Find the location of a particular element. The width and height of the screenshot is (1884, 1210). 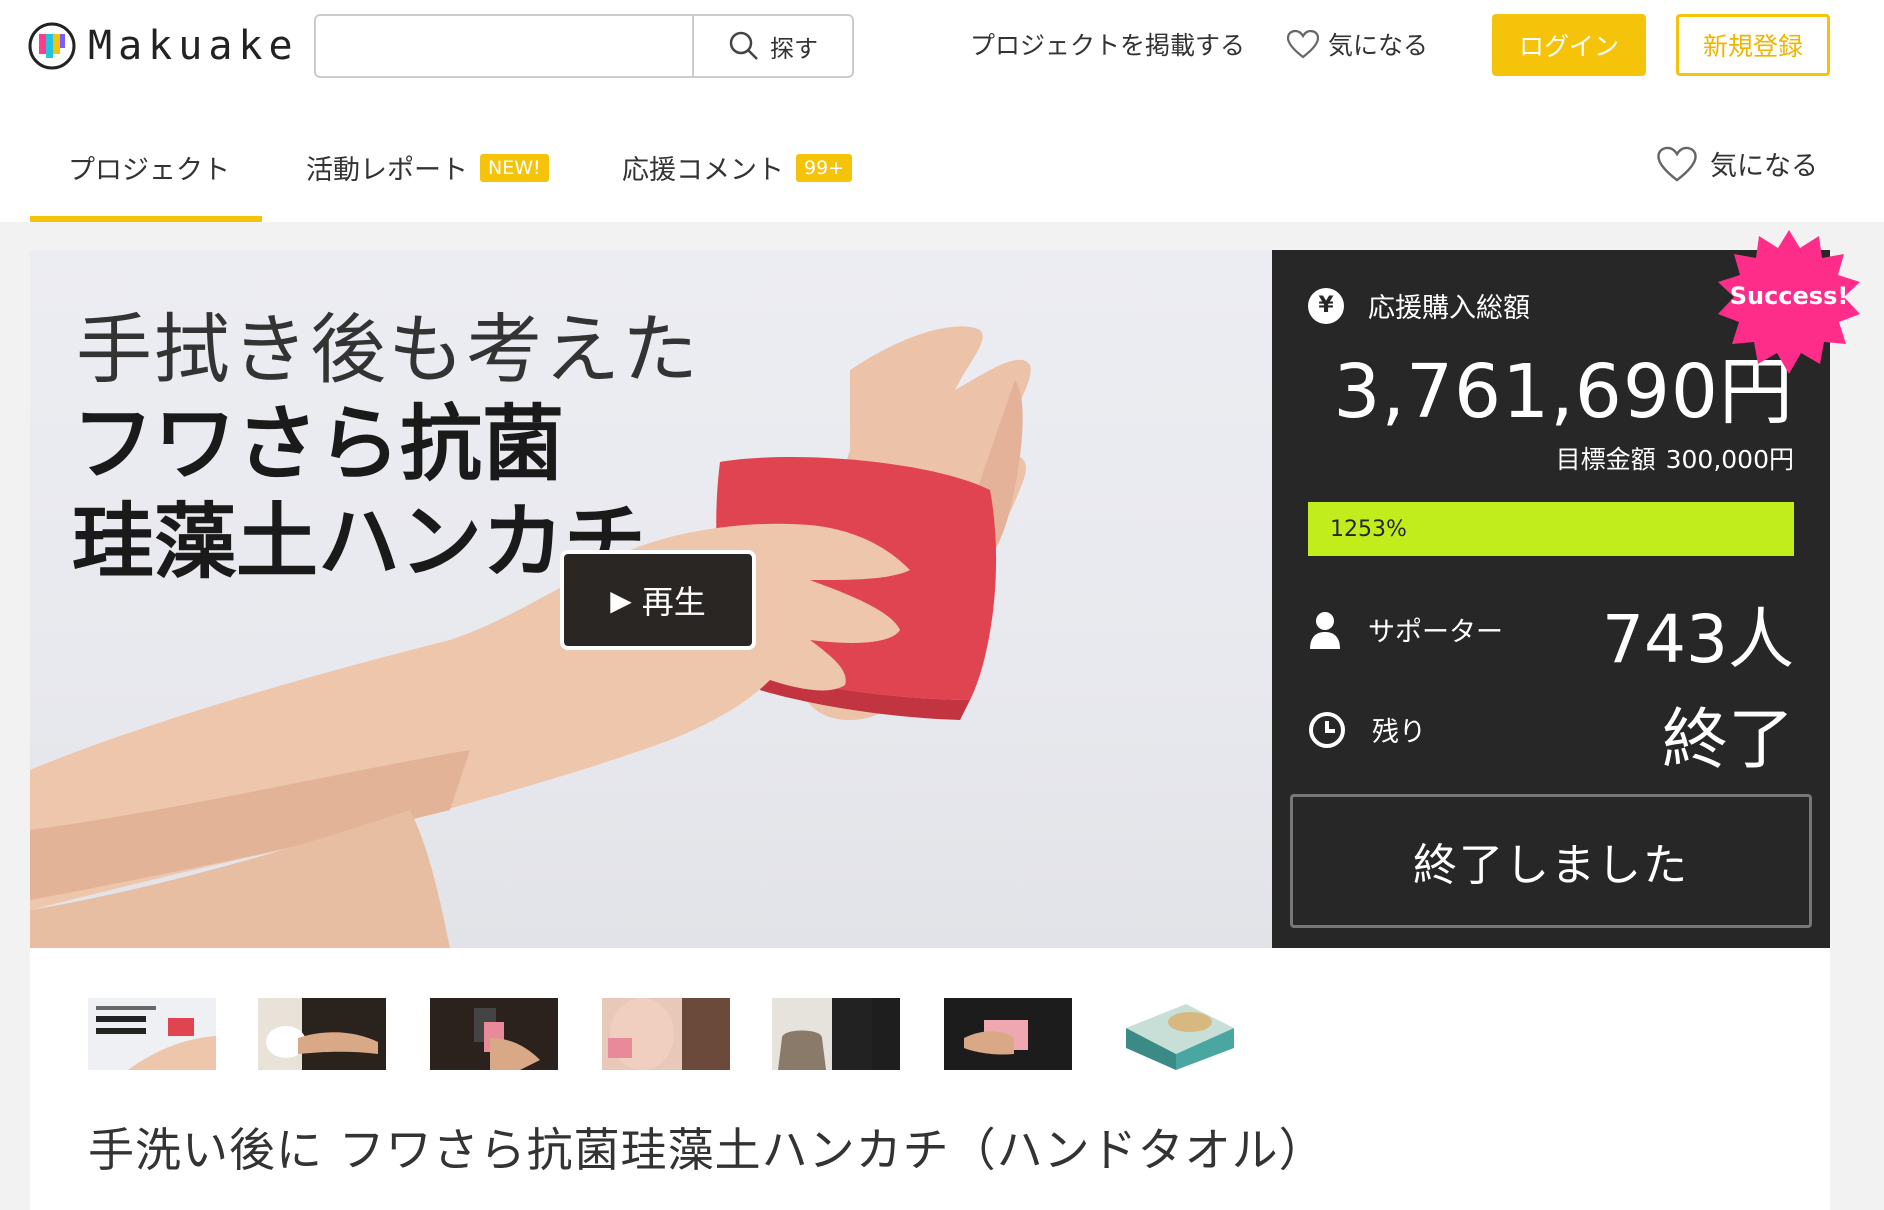

comment-count-badge: 99+ is located at coordinates (824, 167).